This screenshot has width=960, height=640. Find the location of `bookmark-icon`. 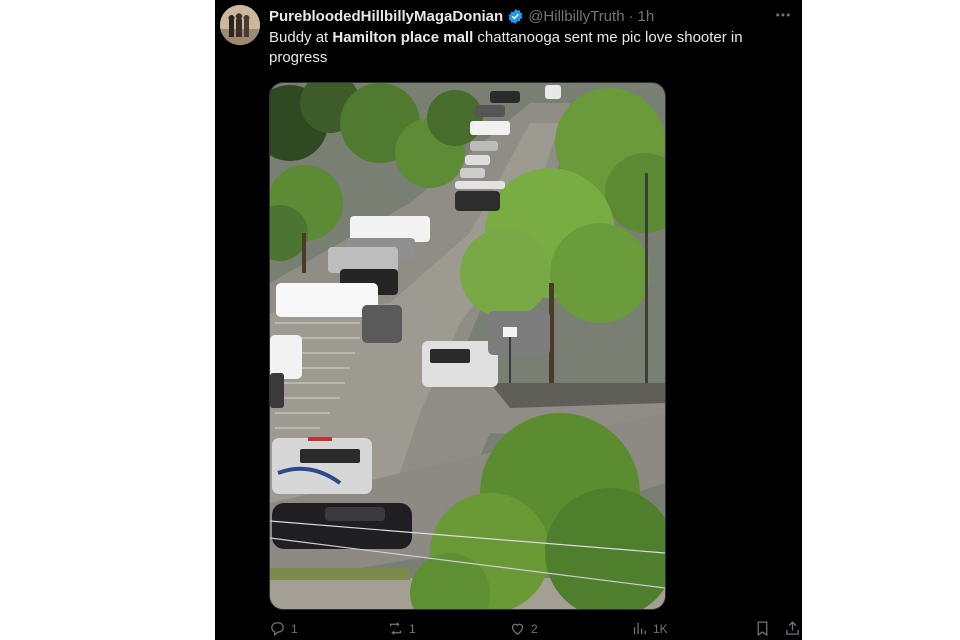

bookmark-icon is located at coordinates (762, 629).